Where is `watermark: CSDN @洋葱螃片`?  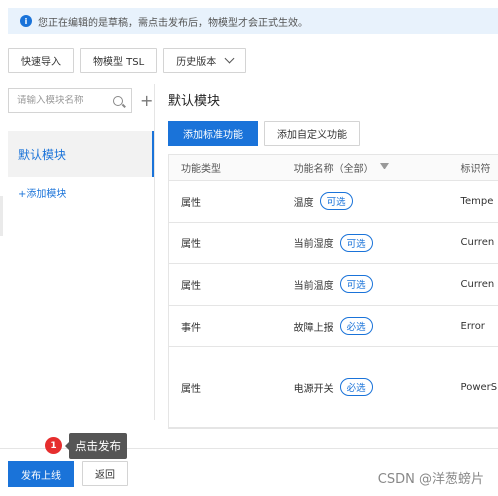 watermark: CSDN @洋葱螃片 is located at coordinates (430, 479).